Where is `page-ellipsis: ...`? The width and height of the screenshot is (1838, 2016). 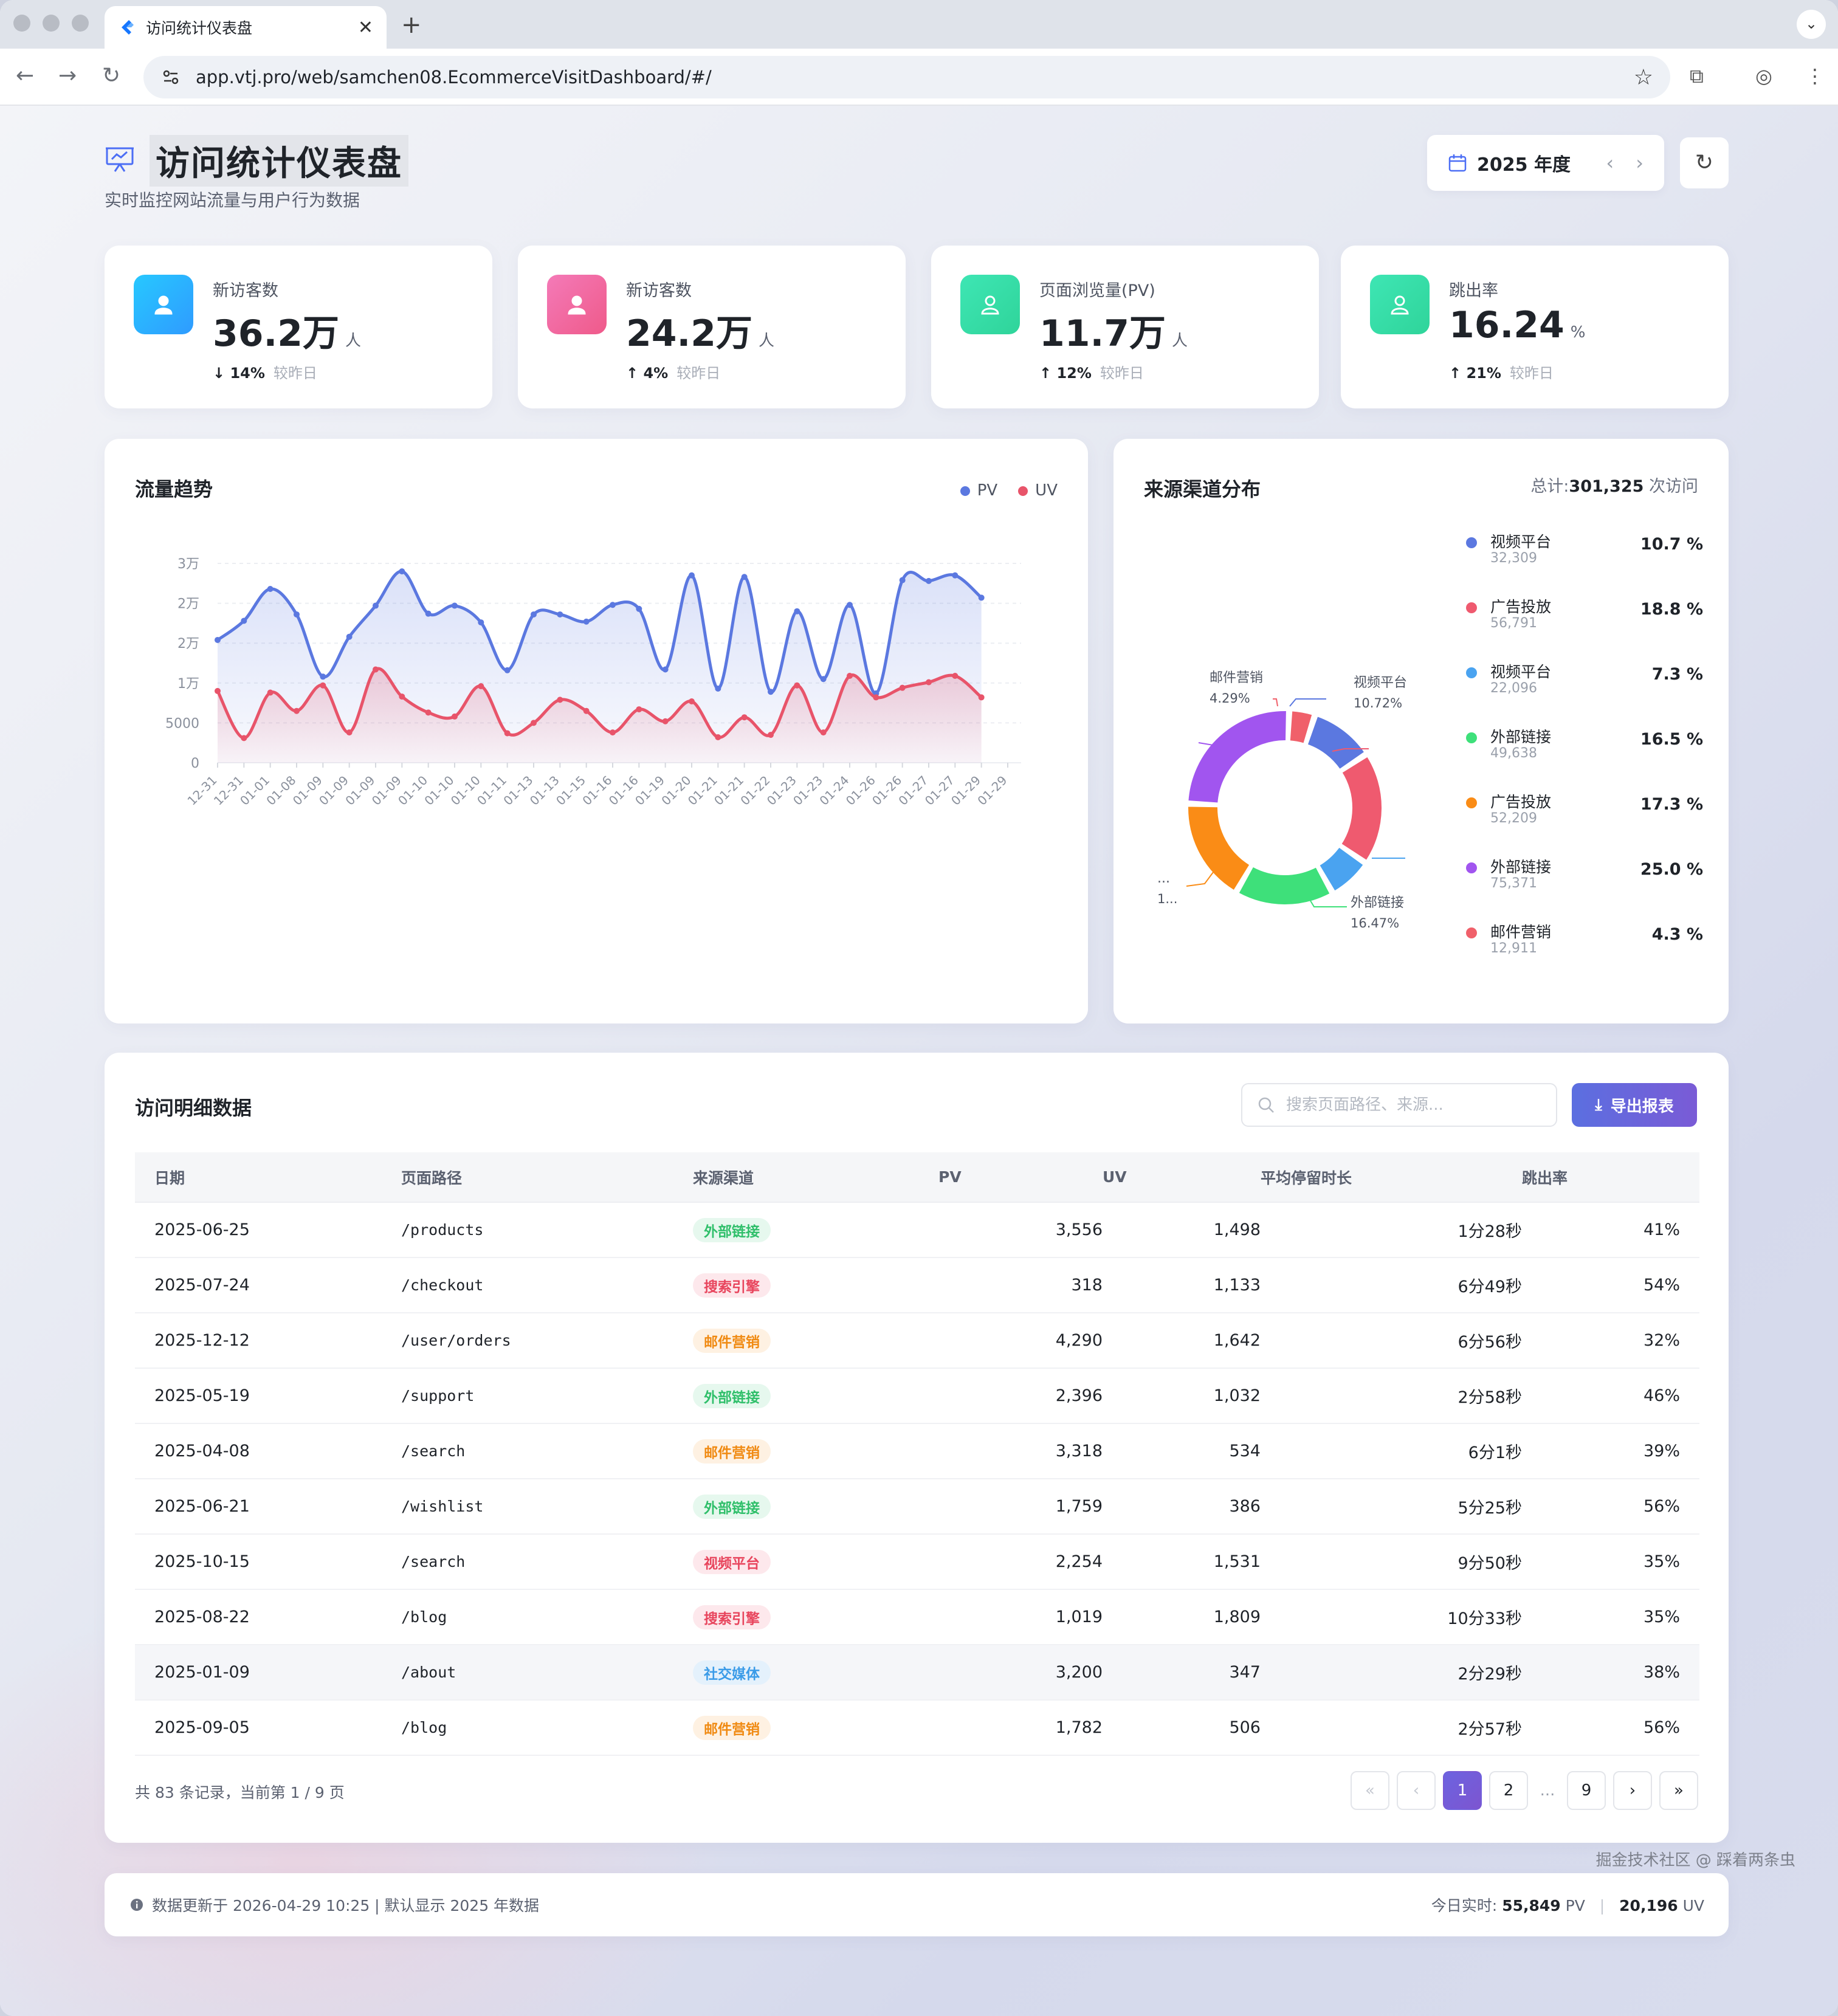 page-ellipsis: ... is located at coordinates (1547, 1790).